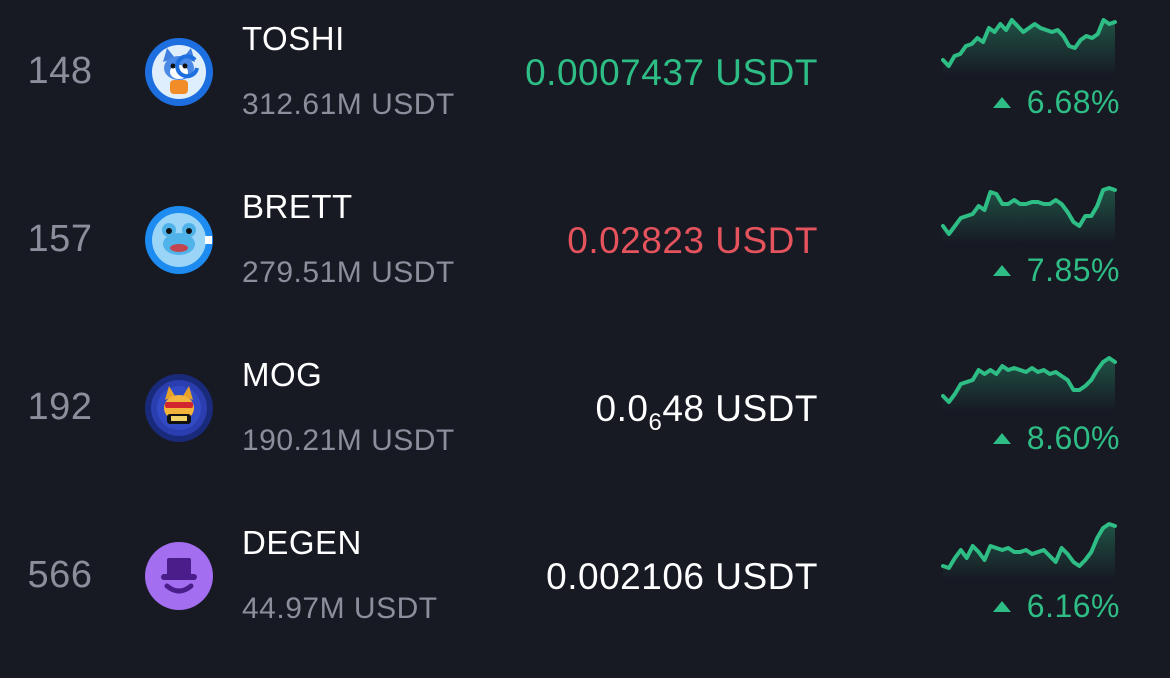  I want to click on sparkline-area, so click(1029, 385).